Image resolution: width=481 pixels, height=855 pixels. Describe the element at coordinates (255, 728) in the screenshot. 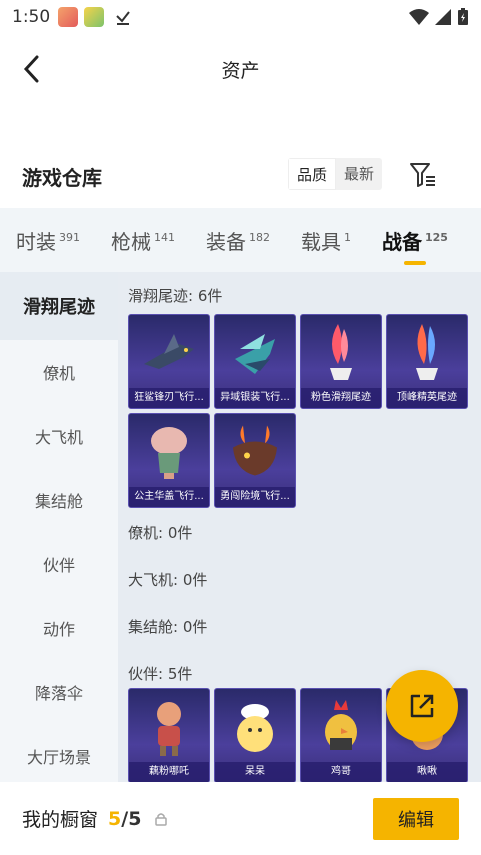

I see `chick-partner-icon` at that location.